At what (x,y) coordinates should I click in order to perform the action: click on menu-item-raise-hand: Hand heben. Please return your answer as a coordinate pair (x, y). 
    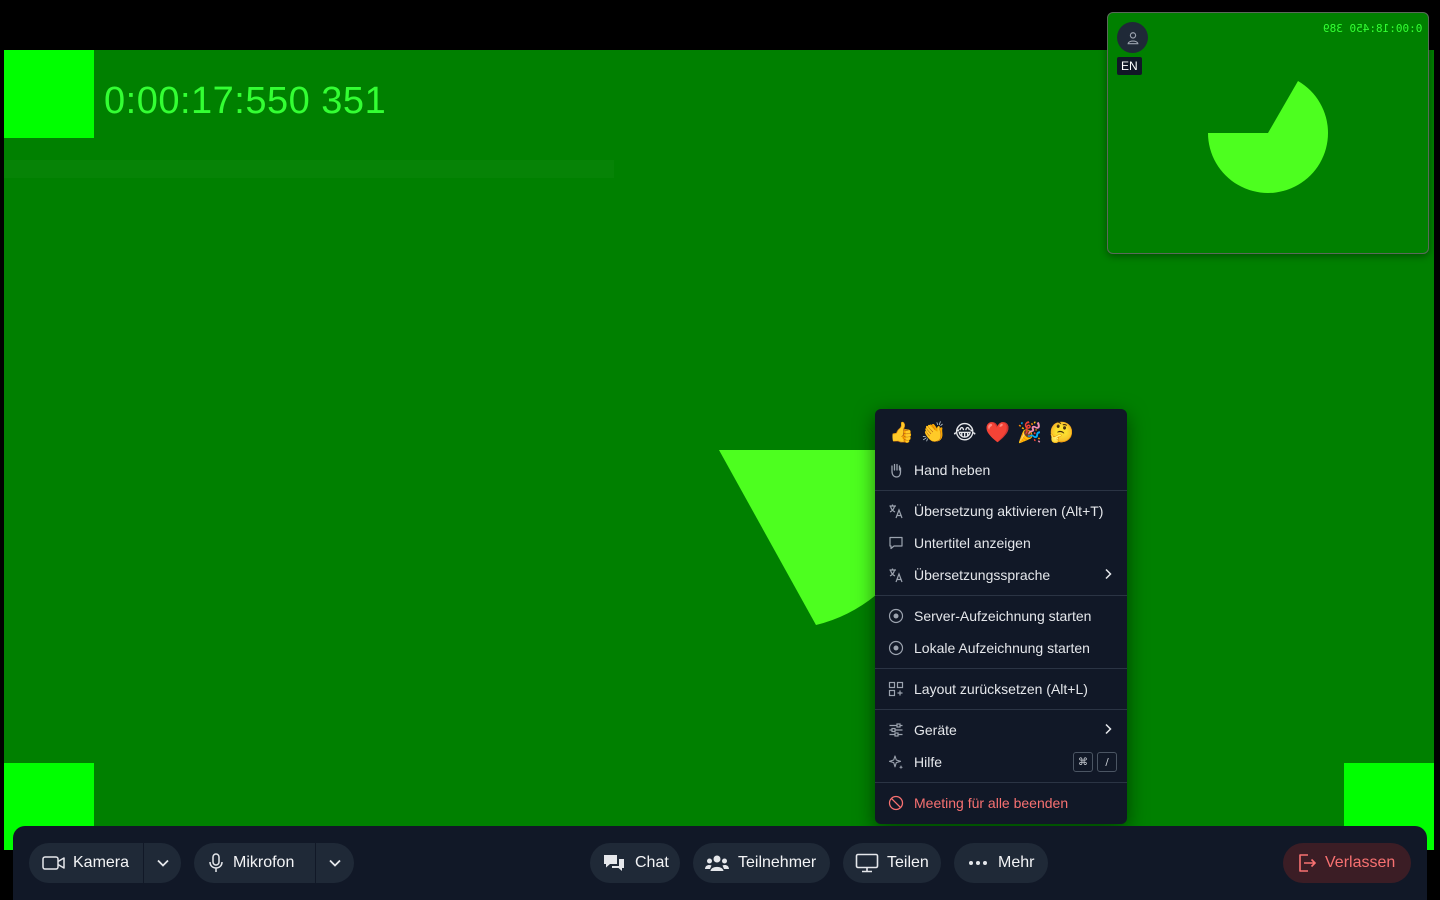
    Looking at the image, I should click on (1001, 470).